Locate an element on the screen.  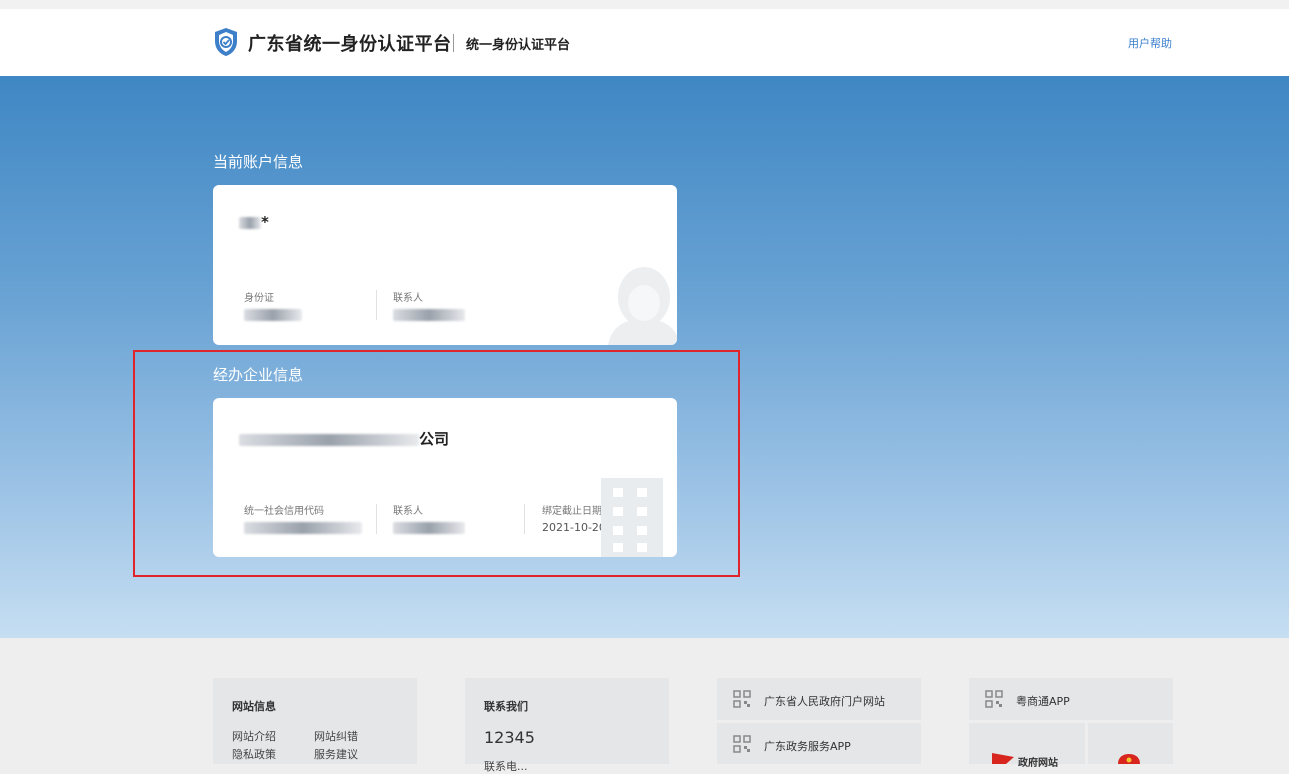
footer-link-about: 网站介绍 is located at coordinates (254, 736).